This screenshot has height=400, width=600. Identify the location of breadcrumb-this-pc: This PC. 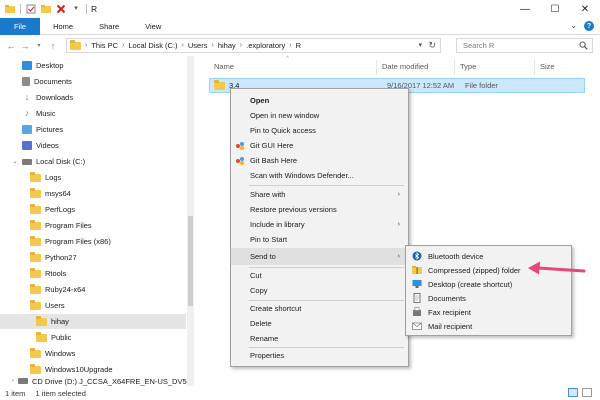
(104, 45).